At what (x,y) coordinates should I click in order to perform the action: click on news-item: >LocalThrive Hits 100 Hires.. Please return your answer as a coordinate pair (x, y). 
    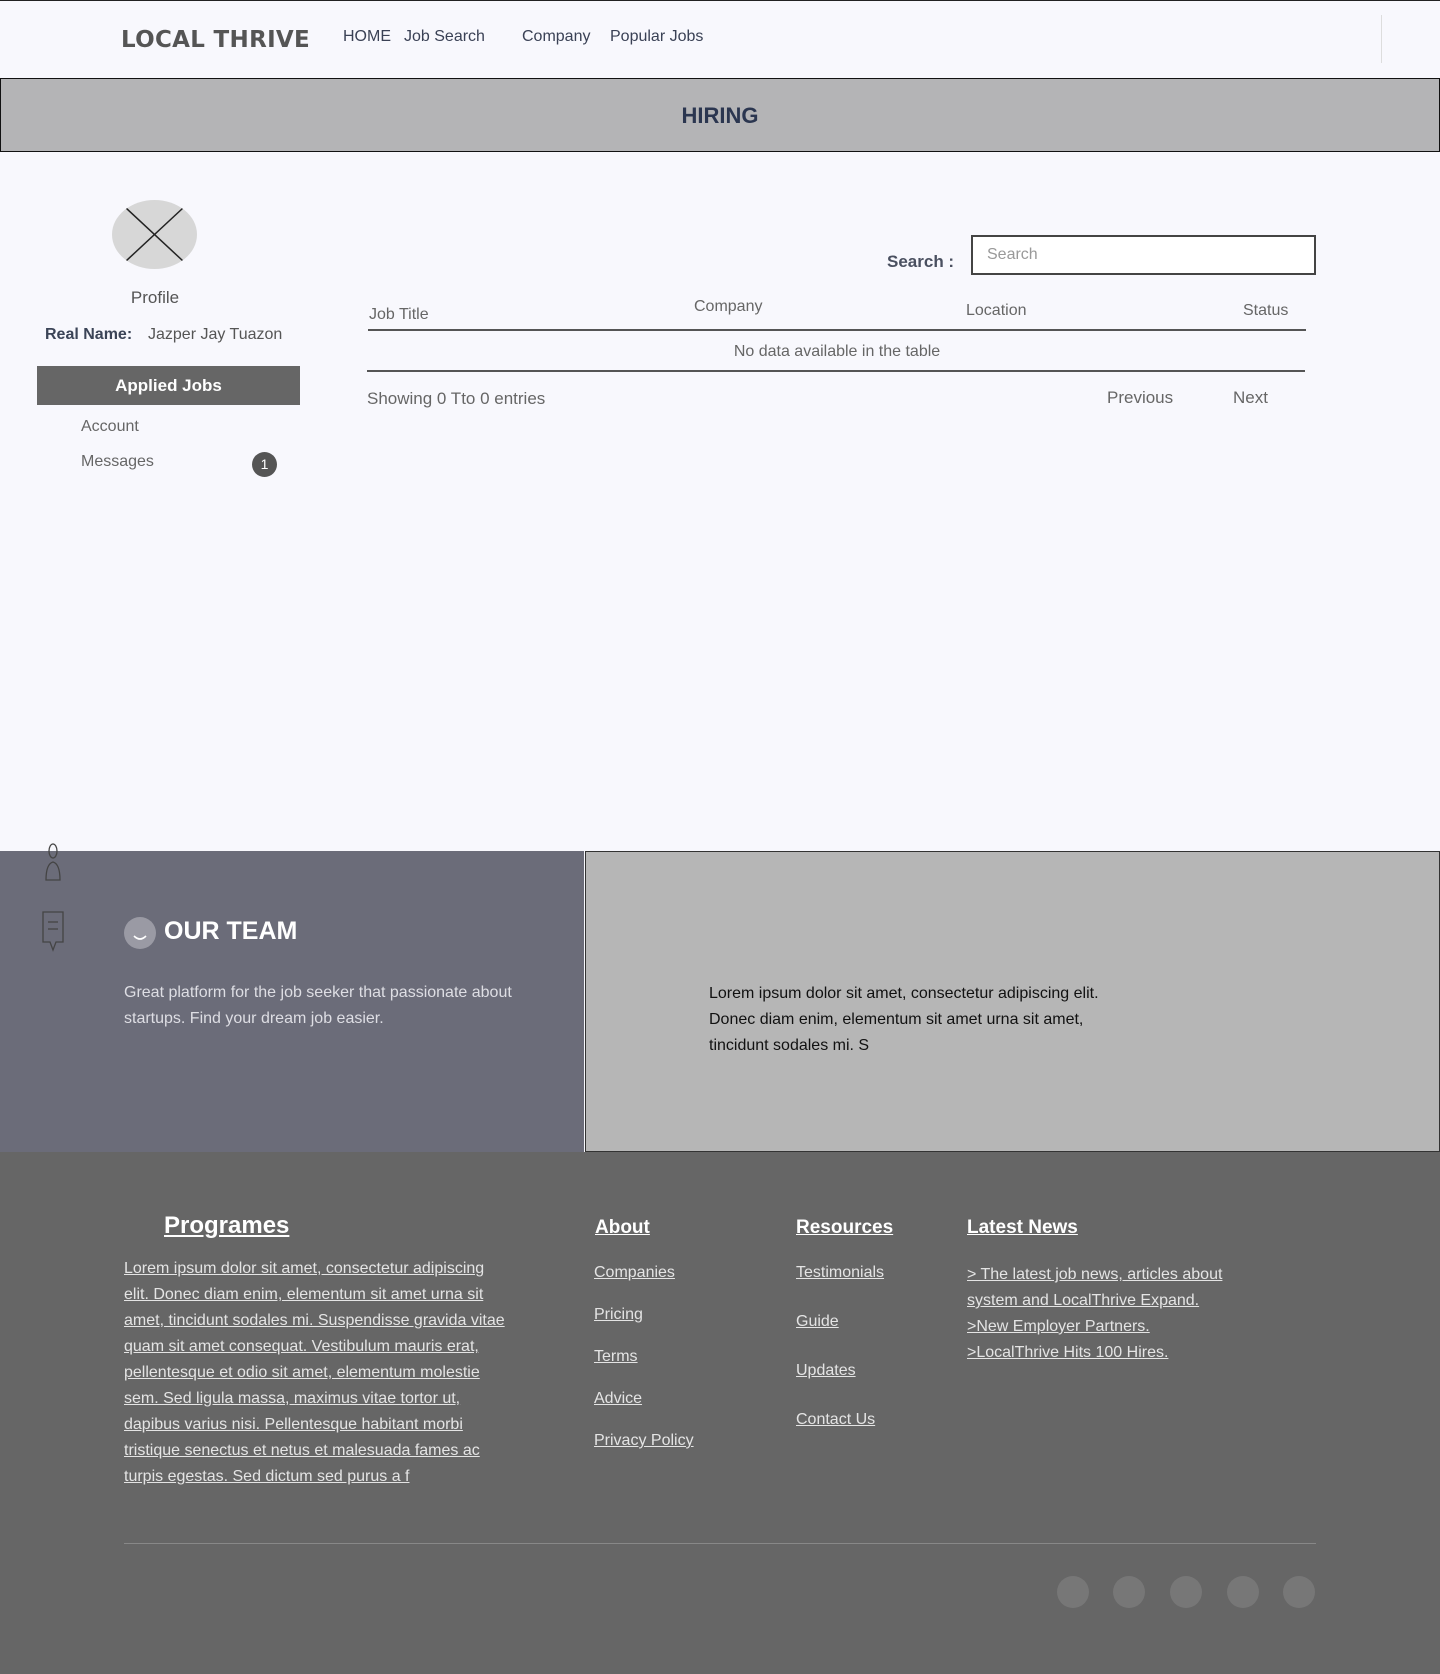
    Looking at the image, I should click on (1117, 1353).